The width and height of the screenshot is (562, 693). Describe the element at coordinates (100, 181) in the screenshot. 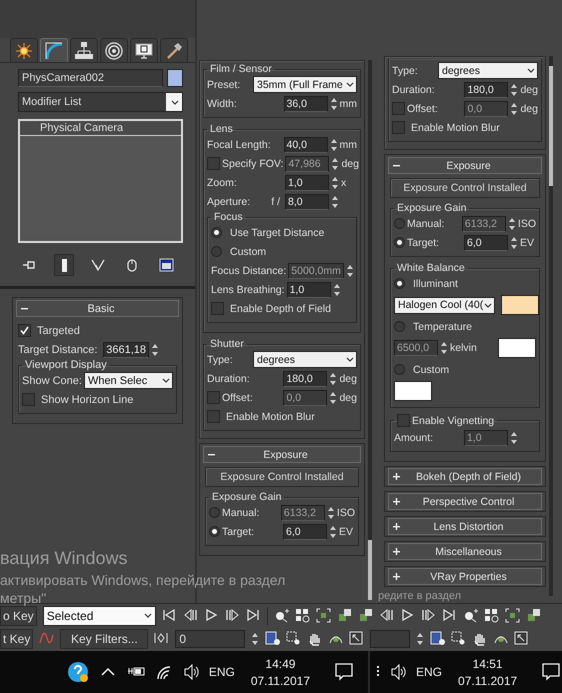

I see `modifier-stack: Physical Camera` at that location.